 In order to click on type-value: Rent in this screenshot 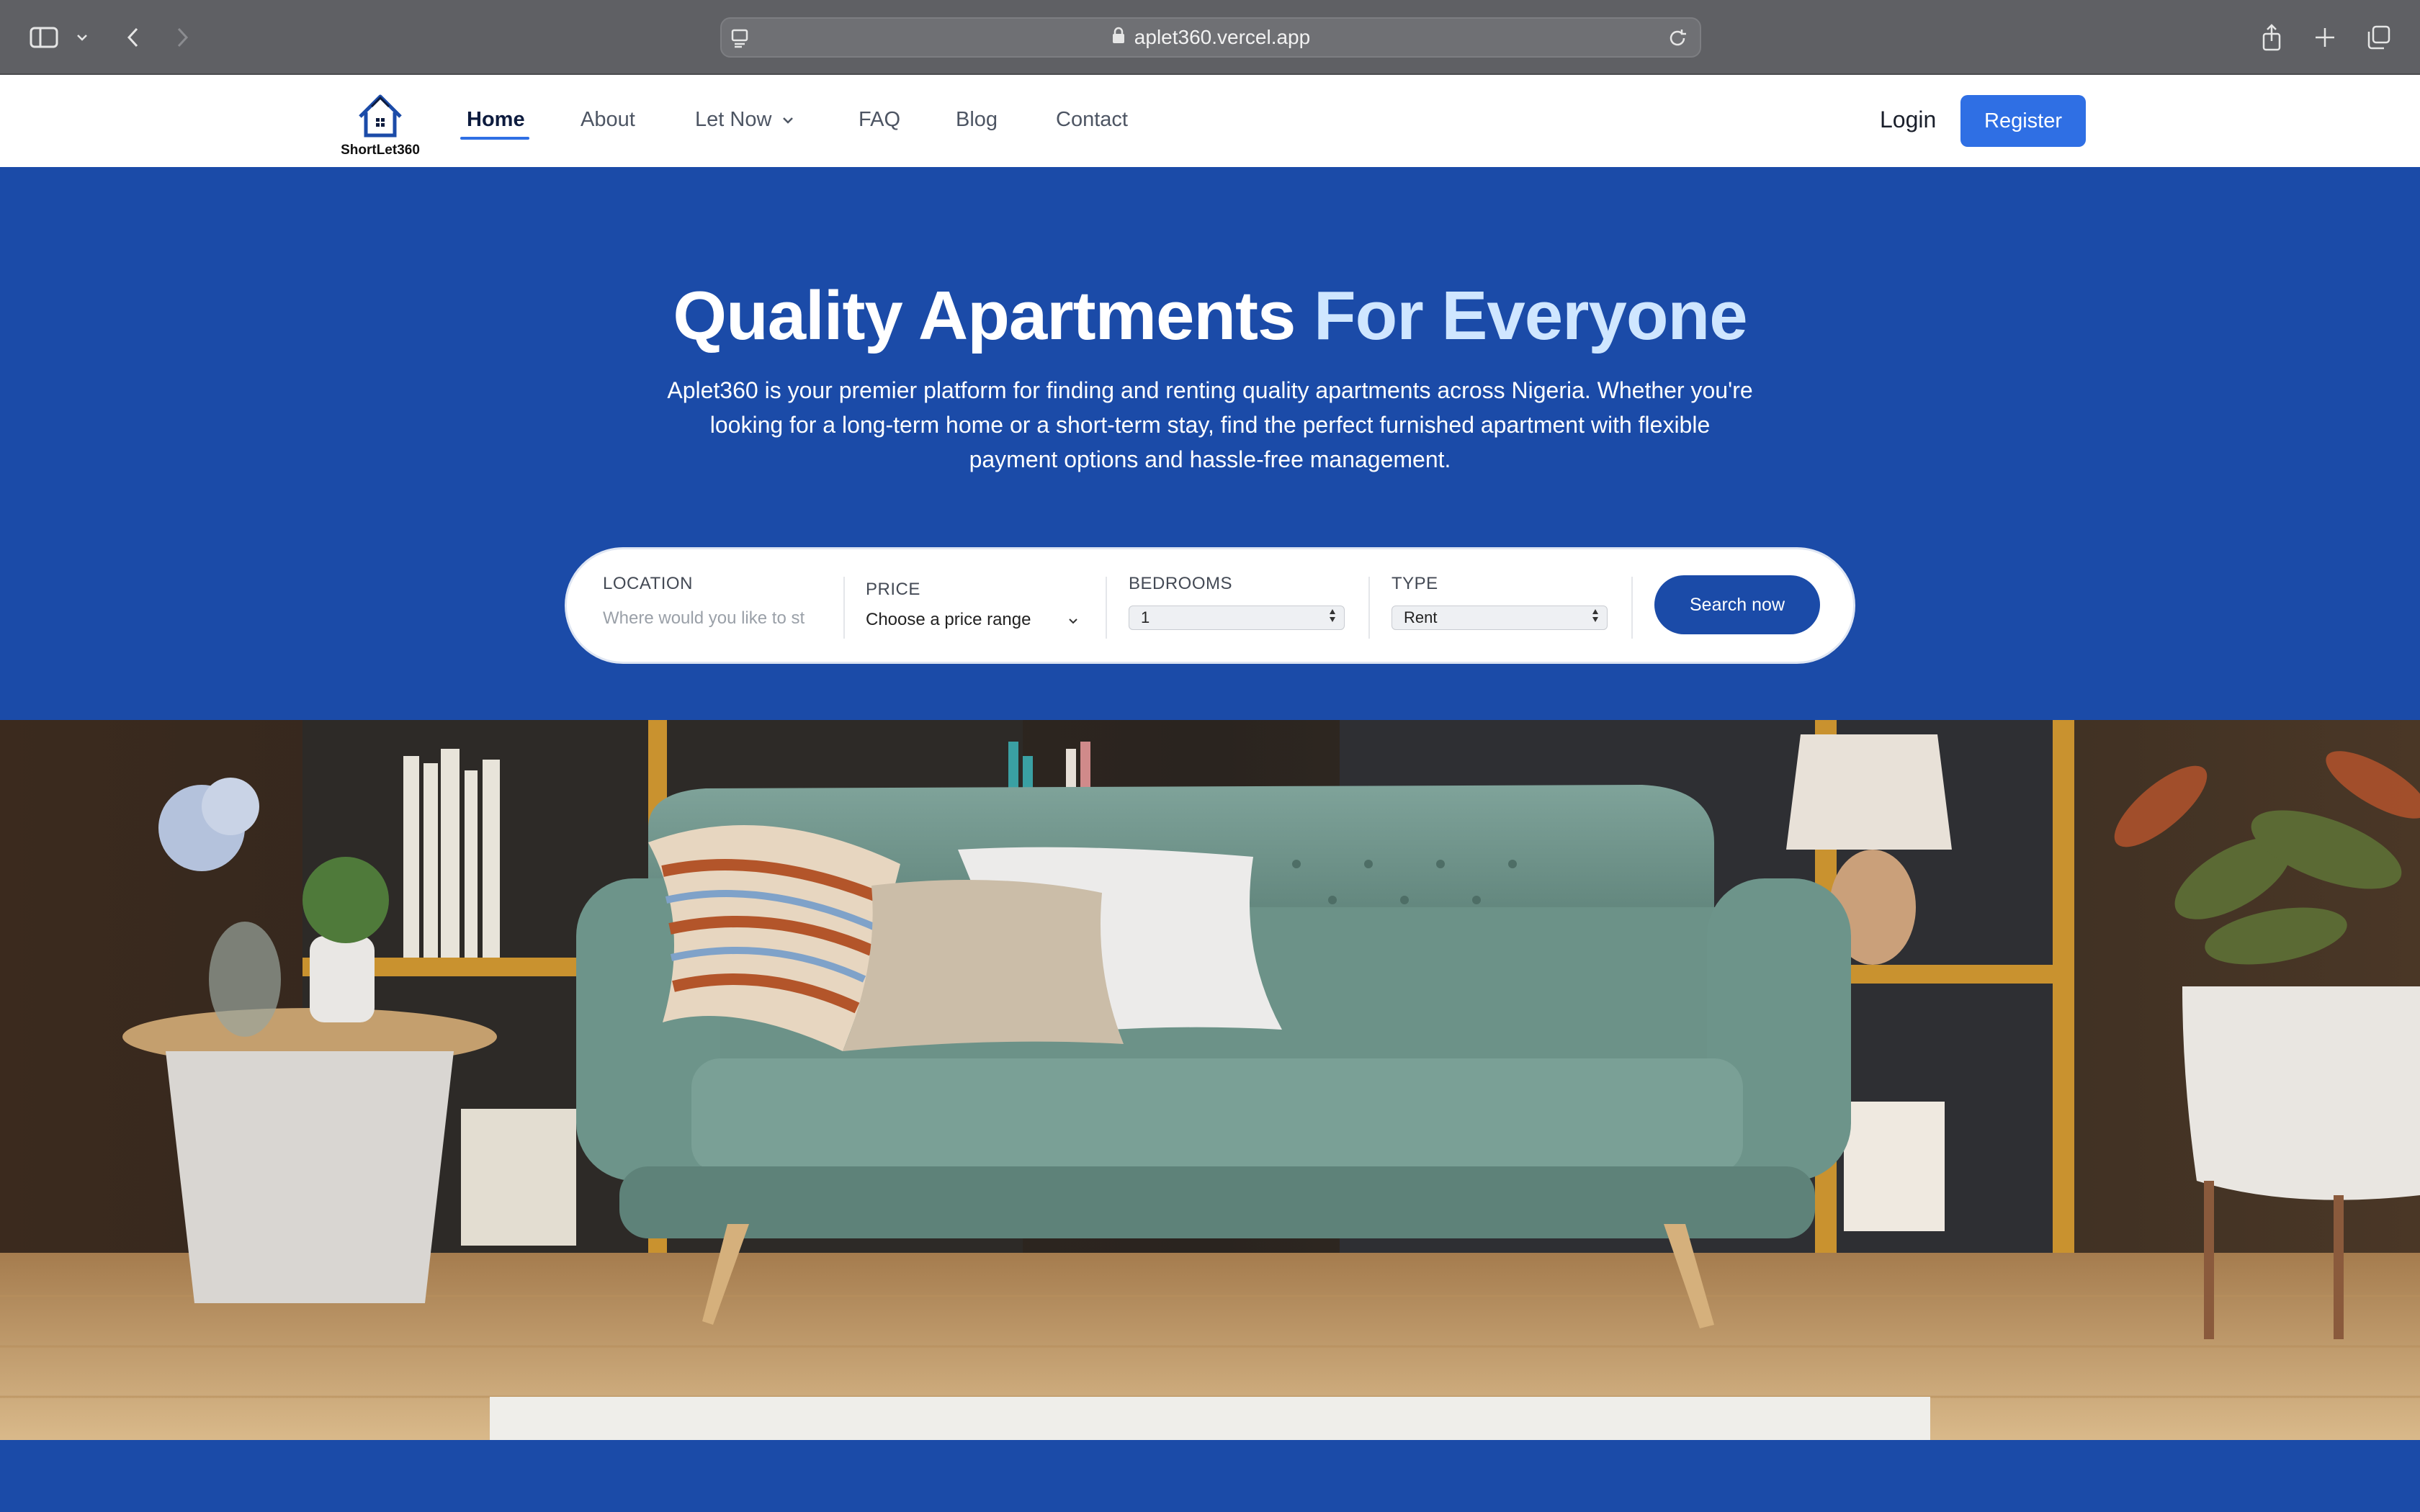, I will do `click(1421, 617)`.